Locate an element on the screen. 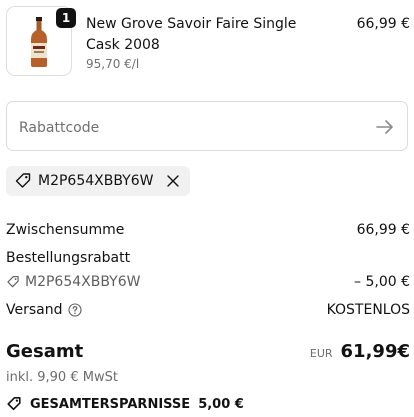  savings-value: 5,00 € is located at coordinates (221, 404).